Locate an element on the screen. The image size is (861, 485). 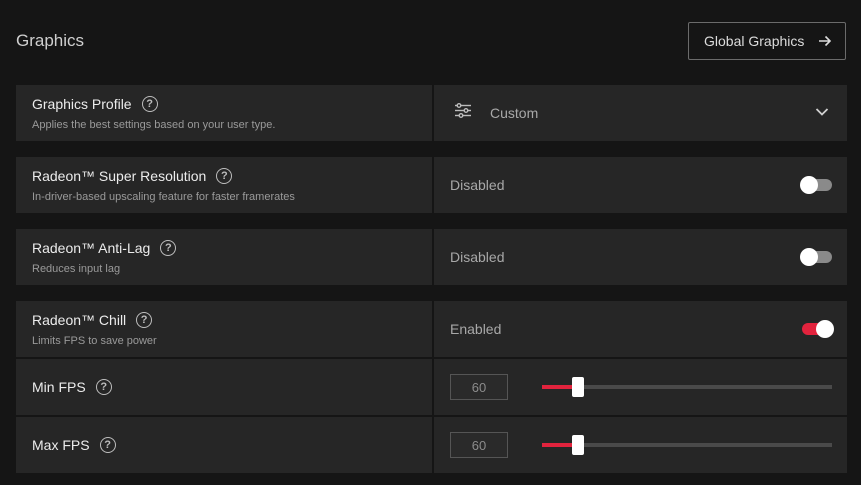
min-fps-control: 60 is located at coordinates (639, 387).